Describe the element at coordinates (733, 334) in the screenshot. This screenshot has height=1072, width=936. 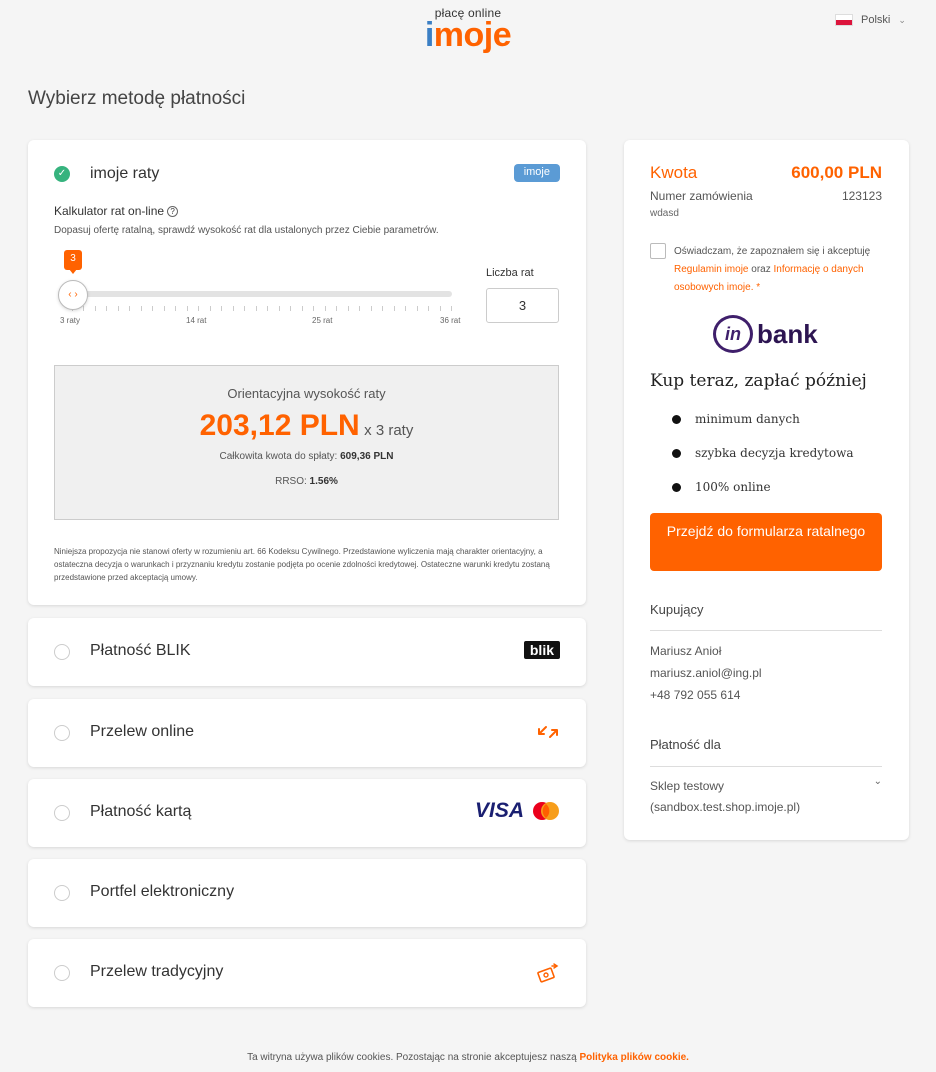
I see `inbank-logo-mark: in` at that location.